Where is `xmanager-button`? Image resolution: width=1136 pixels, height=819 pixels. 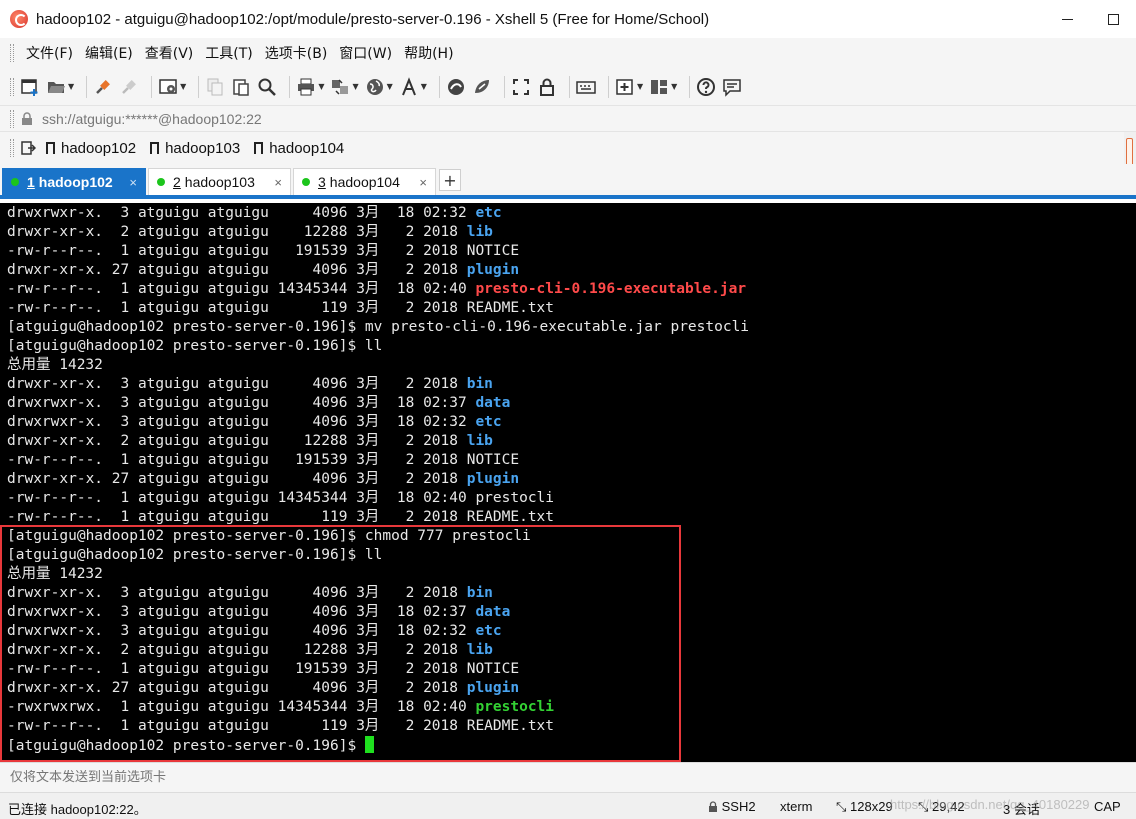
xmanager-button is located at coordinates (482, 87).